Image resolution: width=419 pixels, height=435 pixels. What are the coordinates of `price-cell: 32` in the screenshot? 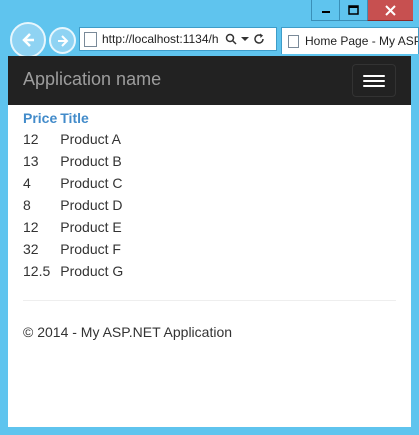 It's located at (31, 249).